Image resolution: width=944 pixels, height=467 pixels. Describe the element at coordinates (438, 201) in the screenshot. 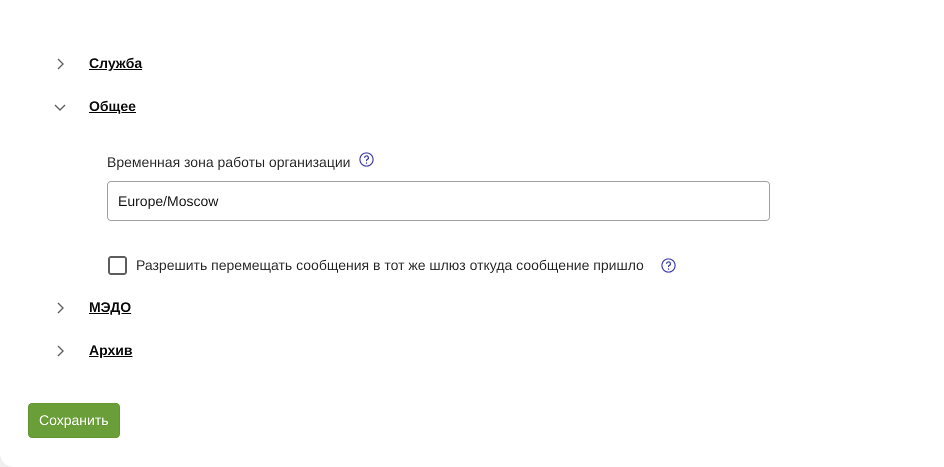

I see `timezone-field: Europe/Moscow` at that location.